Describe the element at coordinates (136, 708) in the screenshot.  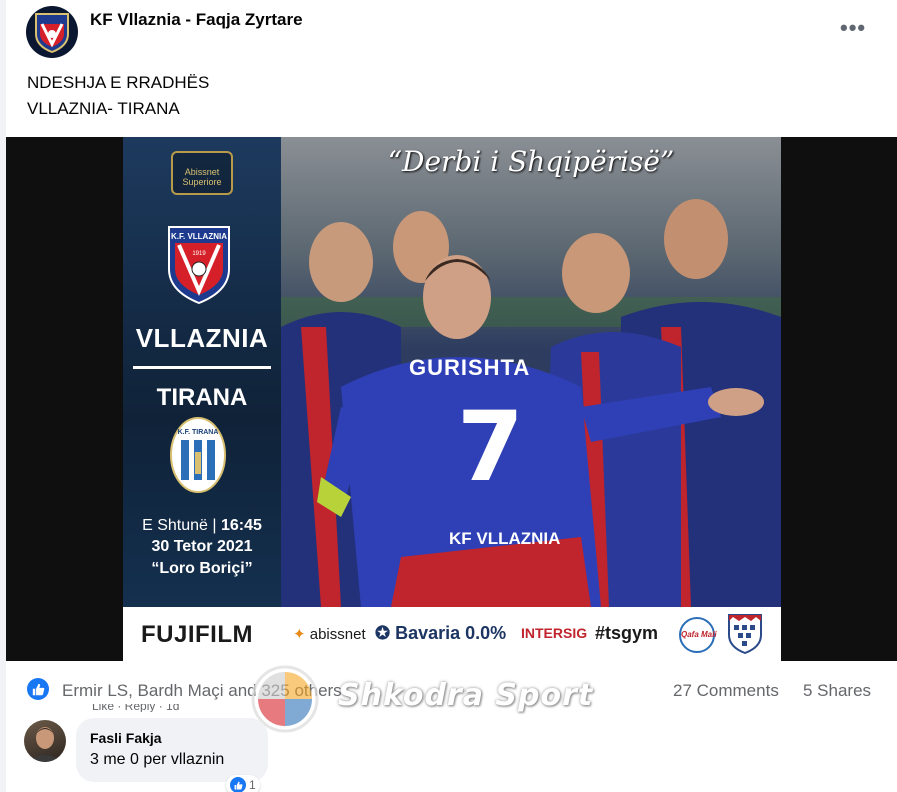
I see `previous-comment-actions: Like · Reply · 1d` at that location.